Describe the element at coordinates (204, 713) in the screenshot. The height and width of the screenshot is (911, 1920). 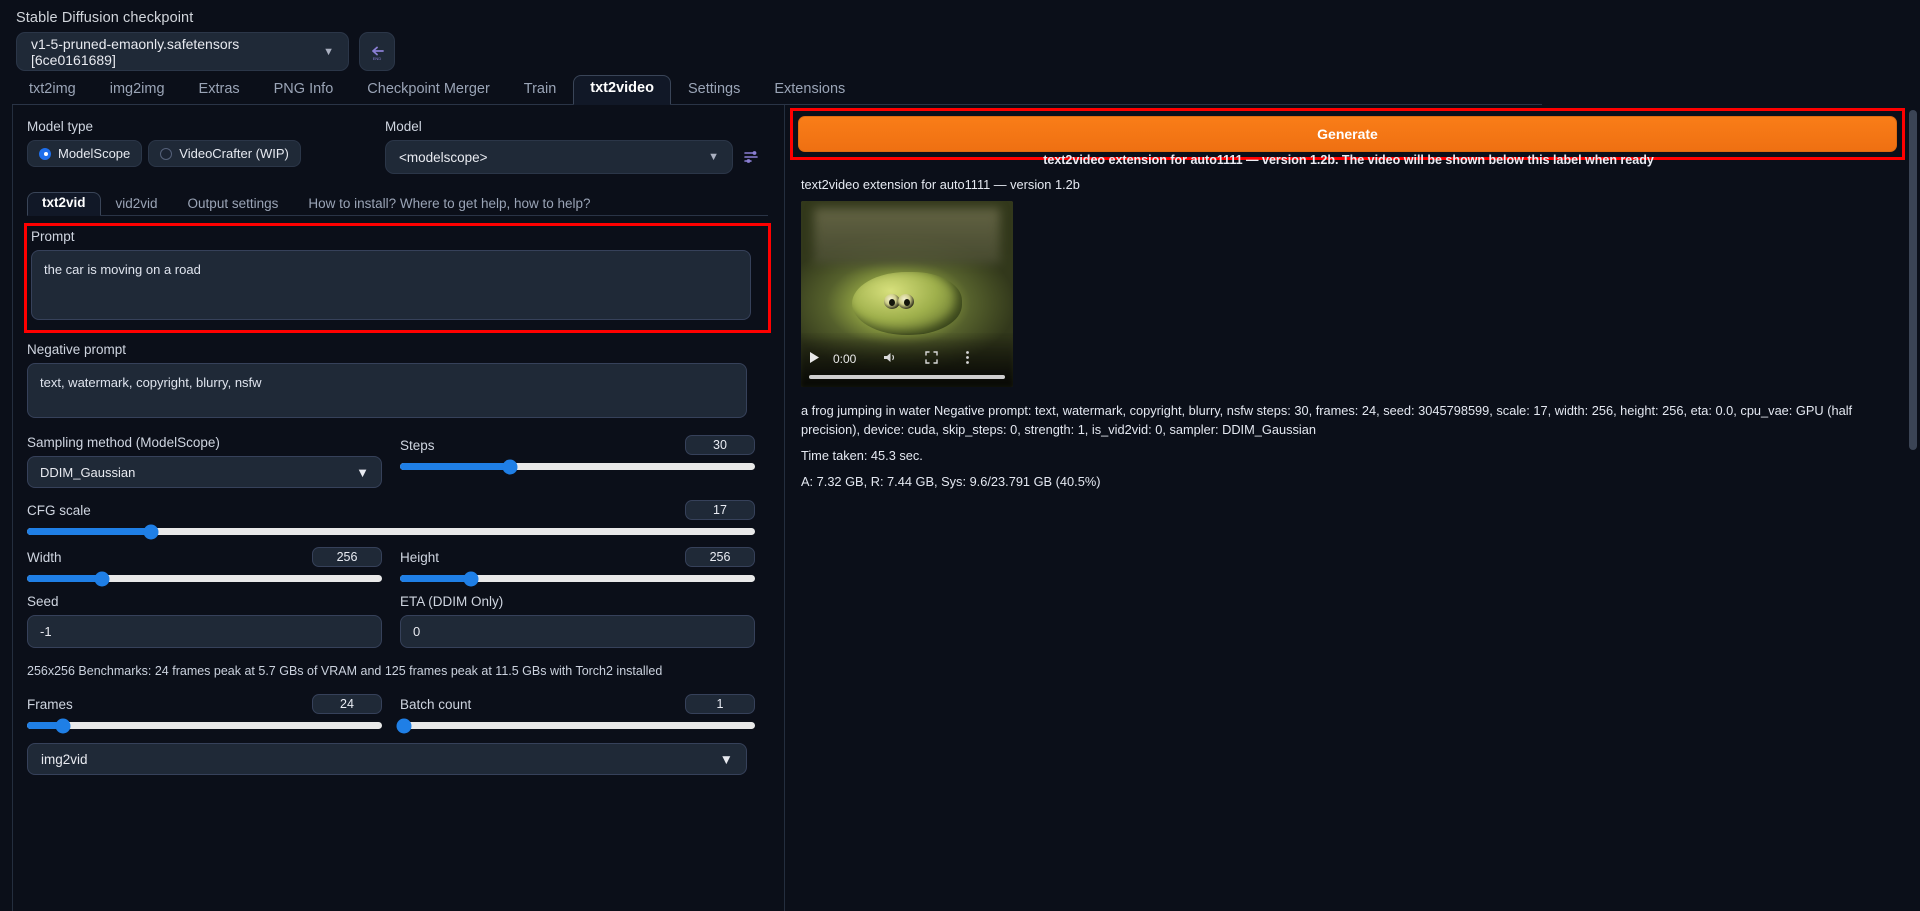
I see `frames-block: Frames 24` at that location.